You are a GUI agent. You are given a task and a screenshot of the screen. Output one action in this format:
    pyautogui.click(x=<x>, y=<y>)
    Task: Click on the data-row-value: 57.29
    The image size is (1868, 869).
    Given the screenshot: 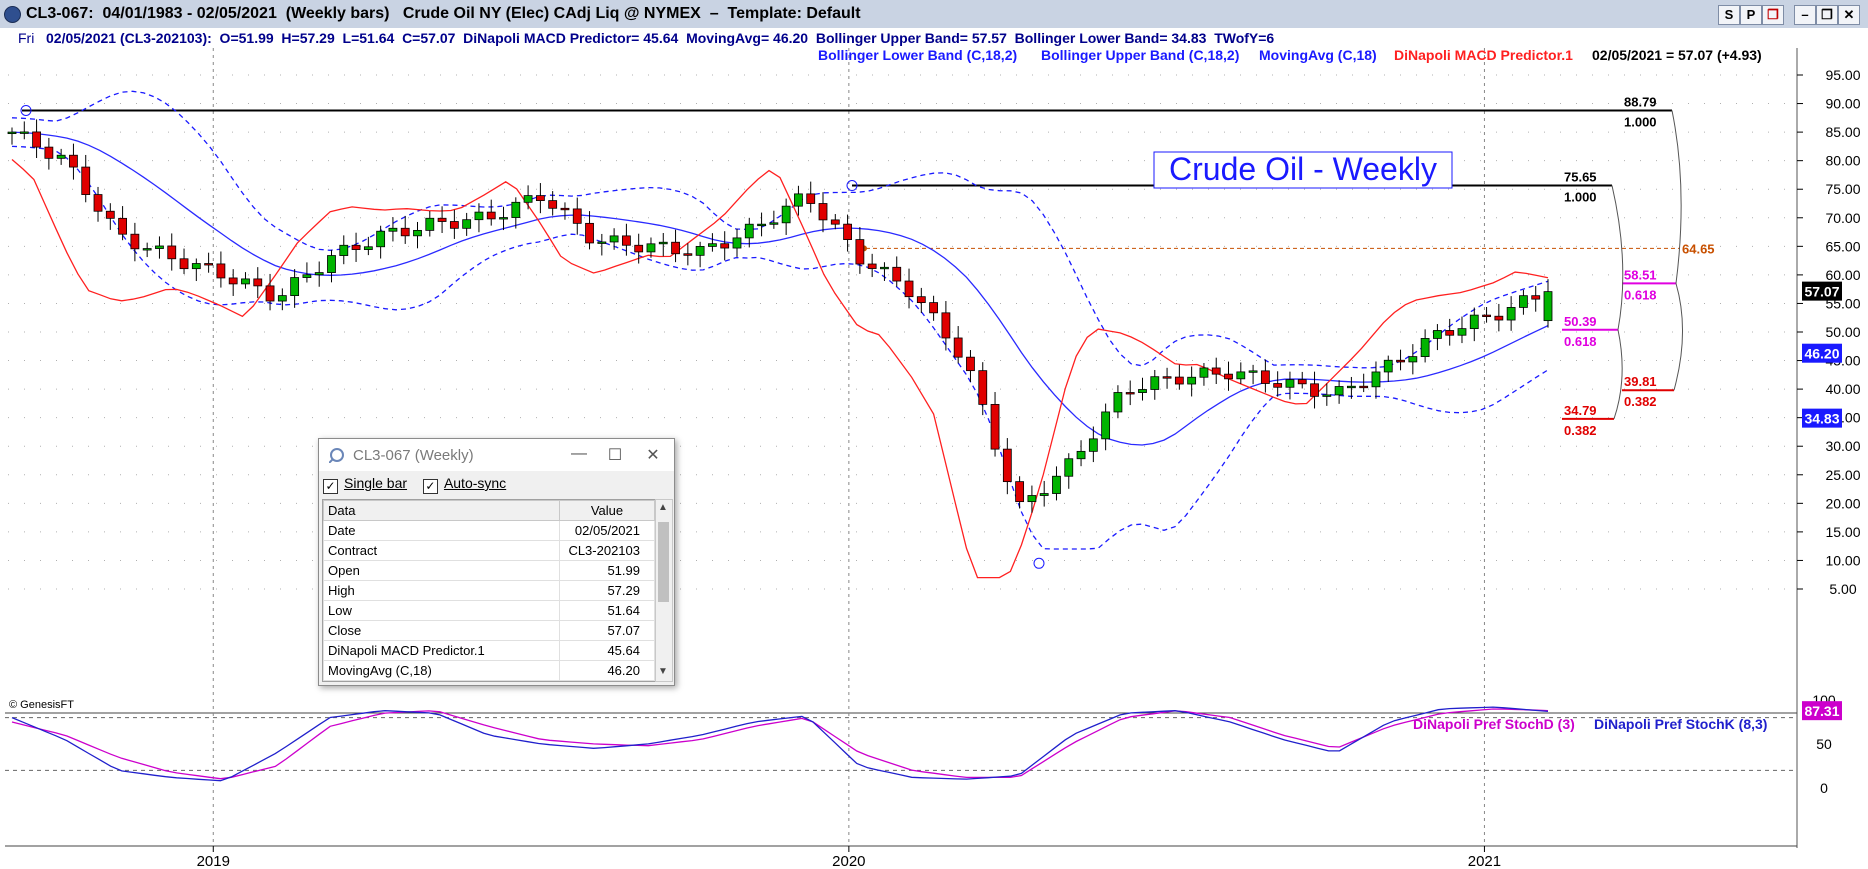 What is the action you would take?
    pyautogui.click(x=607, y=590)
    